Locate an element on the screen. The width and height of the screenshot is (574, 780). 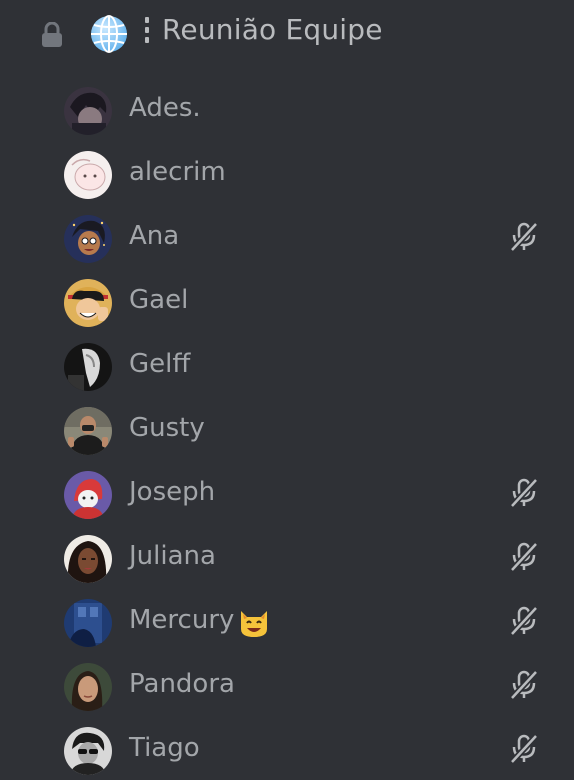
voice-user: Gael is located at coordinates (287, 302).